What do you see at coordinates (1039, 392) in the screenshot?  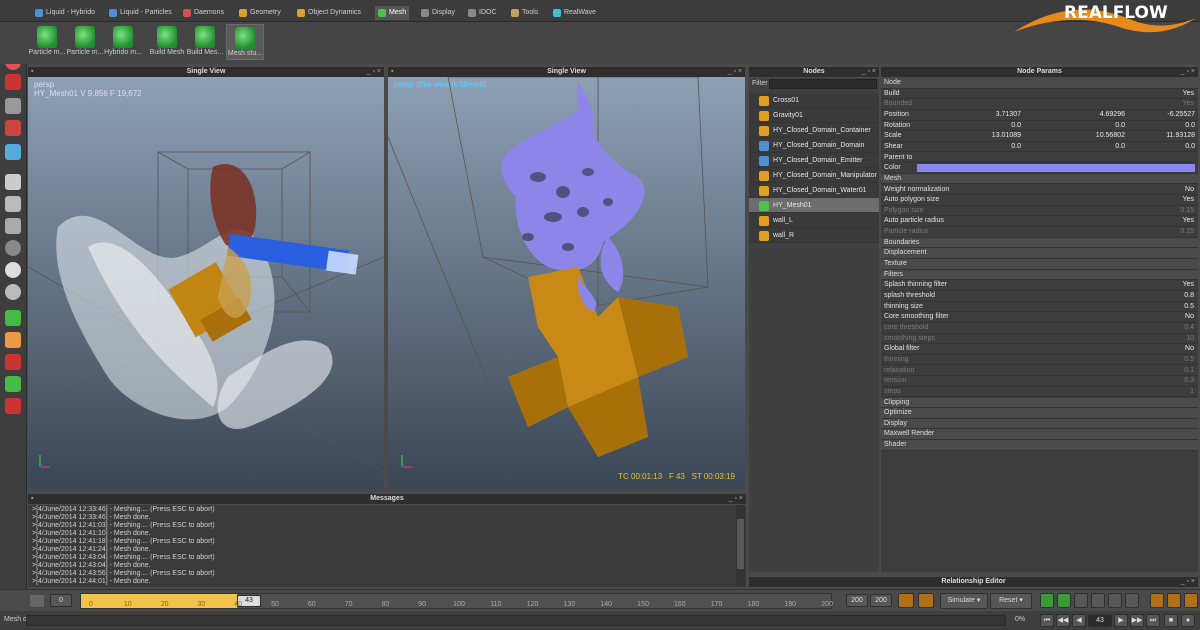 I see `param-row: steps 1` at bounding box center [1039, 392].